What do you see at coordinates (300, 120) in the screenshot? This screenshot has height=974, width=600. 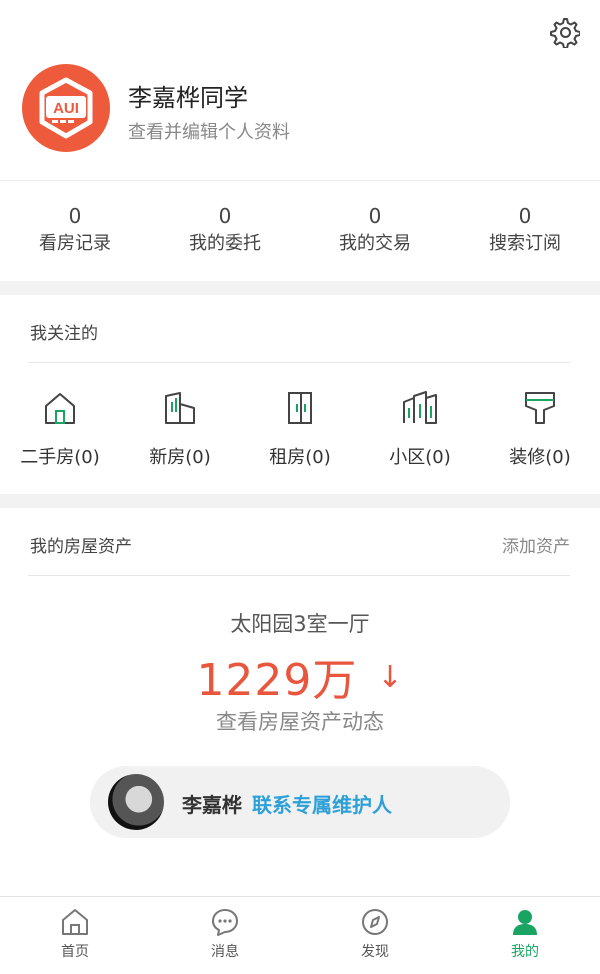 I see `profile-header: AUI 李嘉桦同学 查看并编辑个人资料` at bounding box center [300, 120].